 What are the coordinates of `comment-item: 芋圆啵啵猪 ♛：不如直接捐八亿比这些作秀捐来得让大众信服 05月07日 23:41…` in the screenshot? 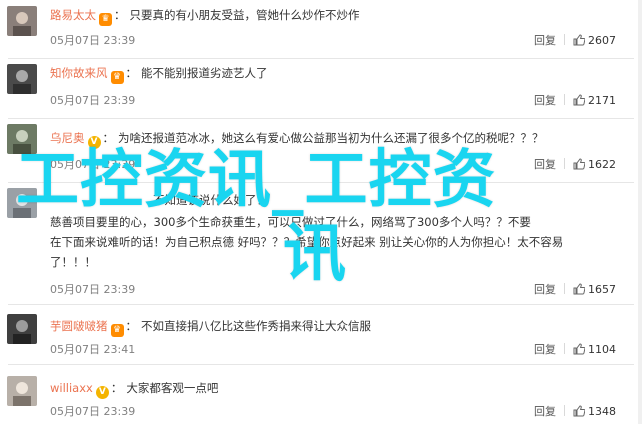 It's located at (321, 334).